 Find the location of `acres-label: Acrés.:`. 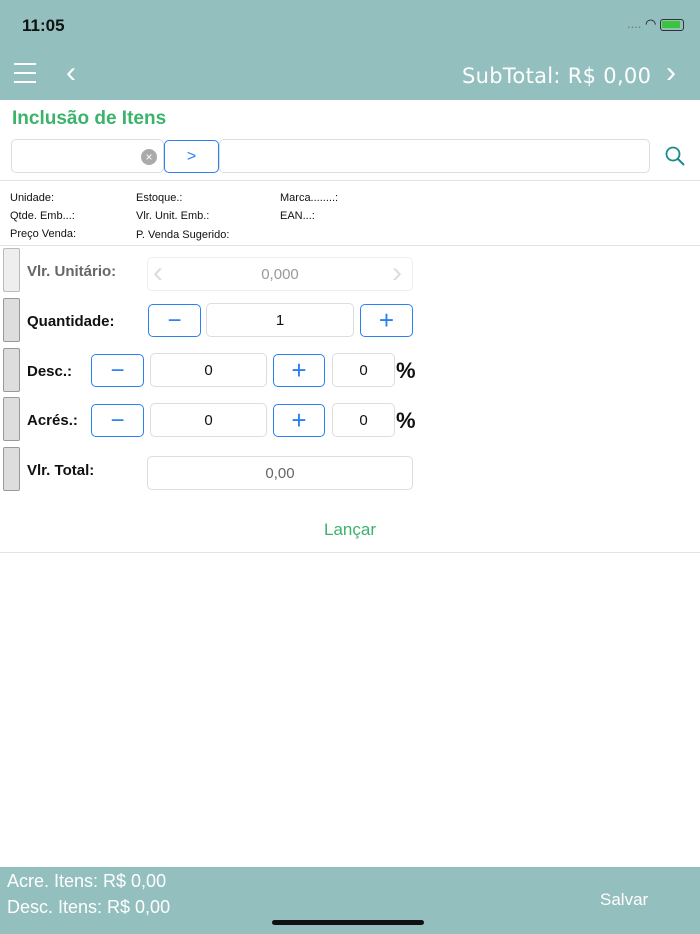

acres-label: Acrés.: is located at coordinates (52, 420).